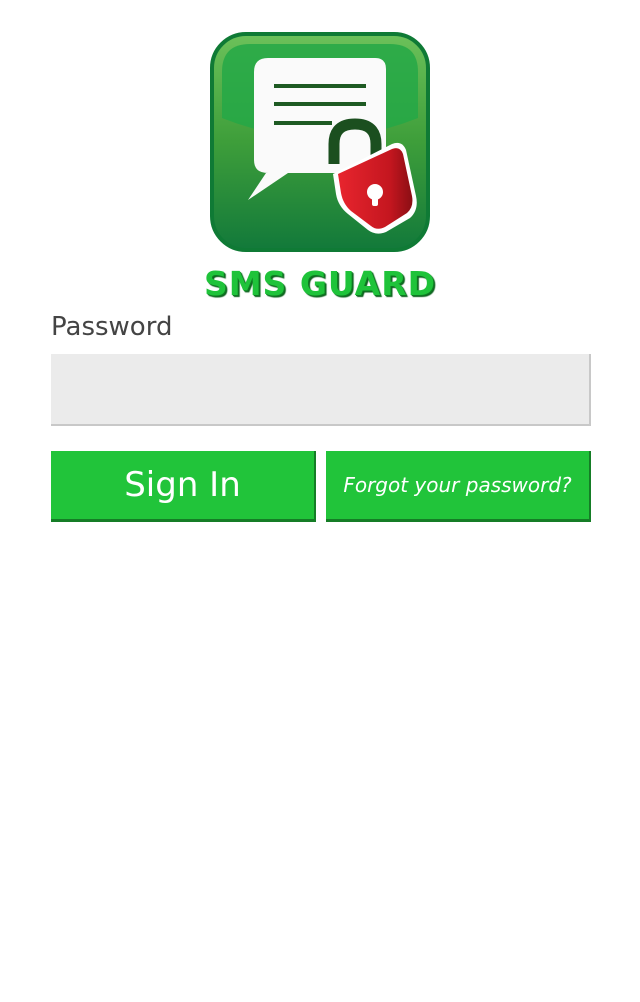 The image size is (640, 1002). I want to click on sign-in-label: Sign In, so click(182, 485).